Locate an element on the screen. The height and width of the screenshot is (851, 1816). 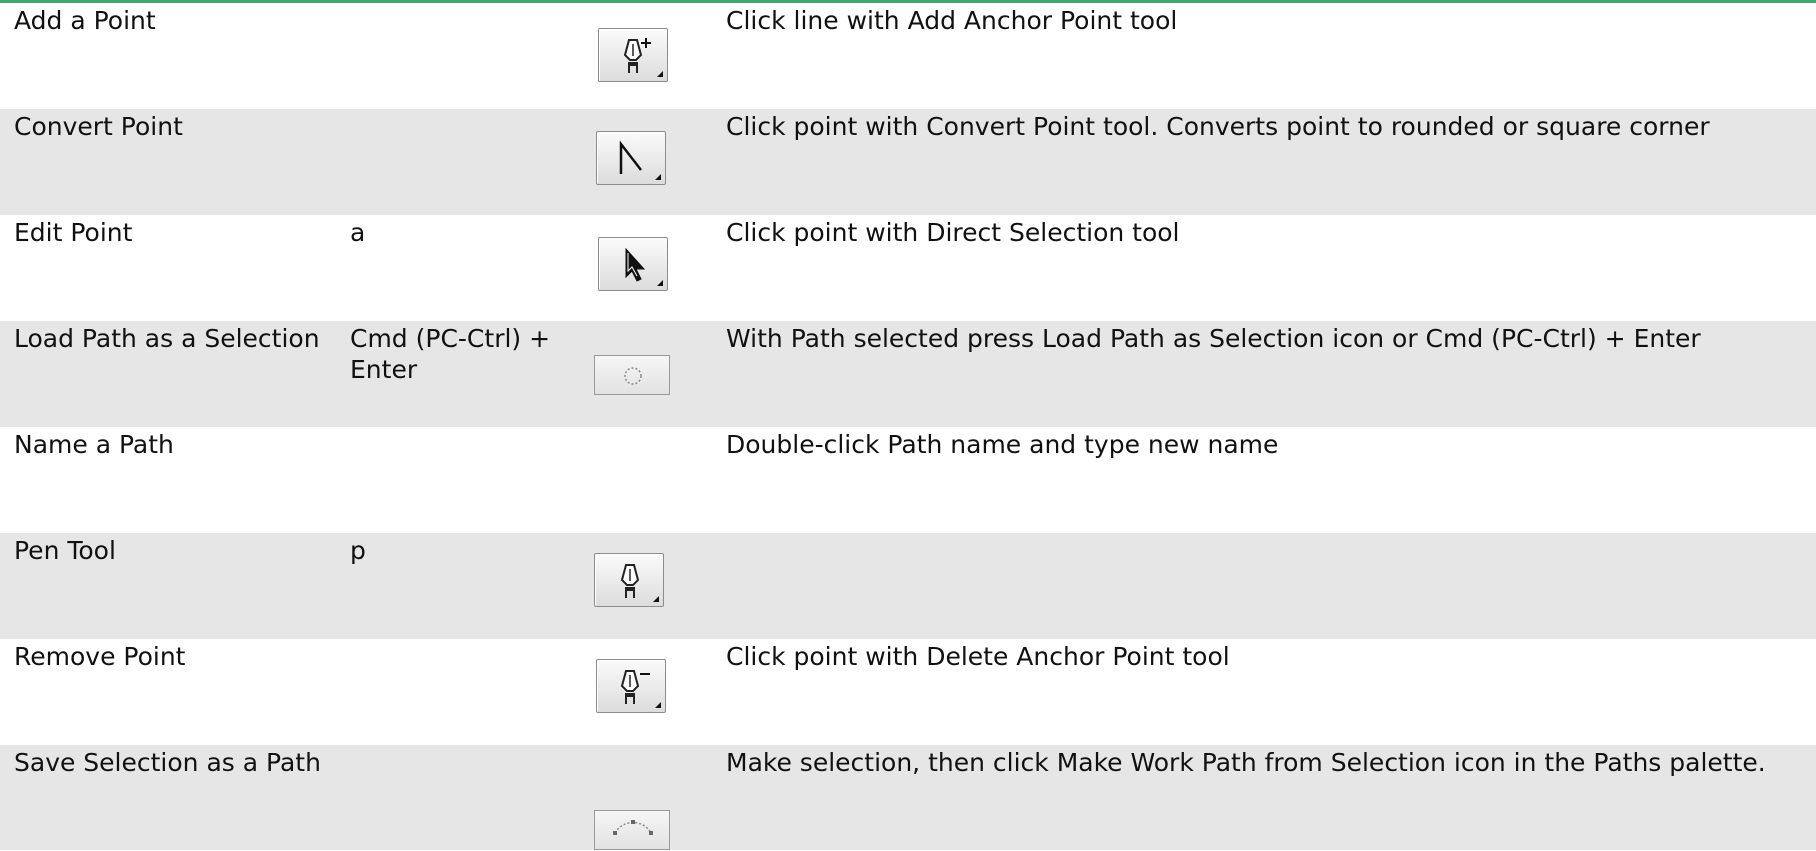
make-work-path-icon is located at coordinates (633, 827).